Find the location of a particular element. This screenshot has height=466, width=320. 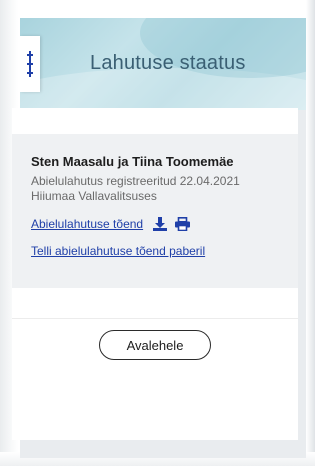

certificate-link: Abielulahutuse tõend is located at coordinates (87, 224).